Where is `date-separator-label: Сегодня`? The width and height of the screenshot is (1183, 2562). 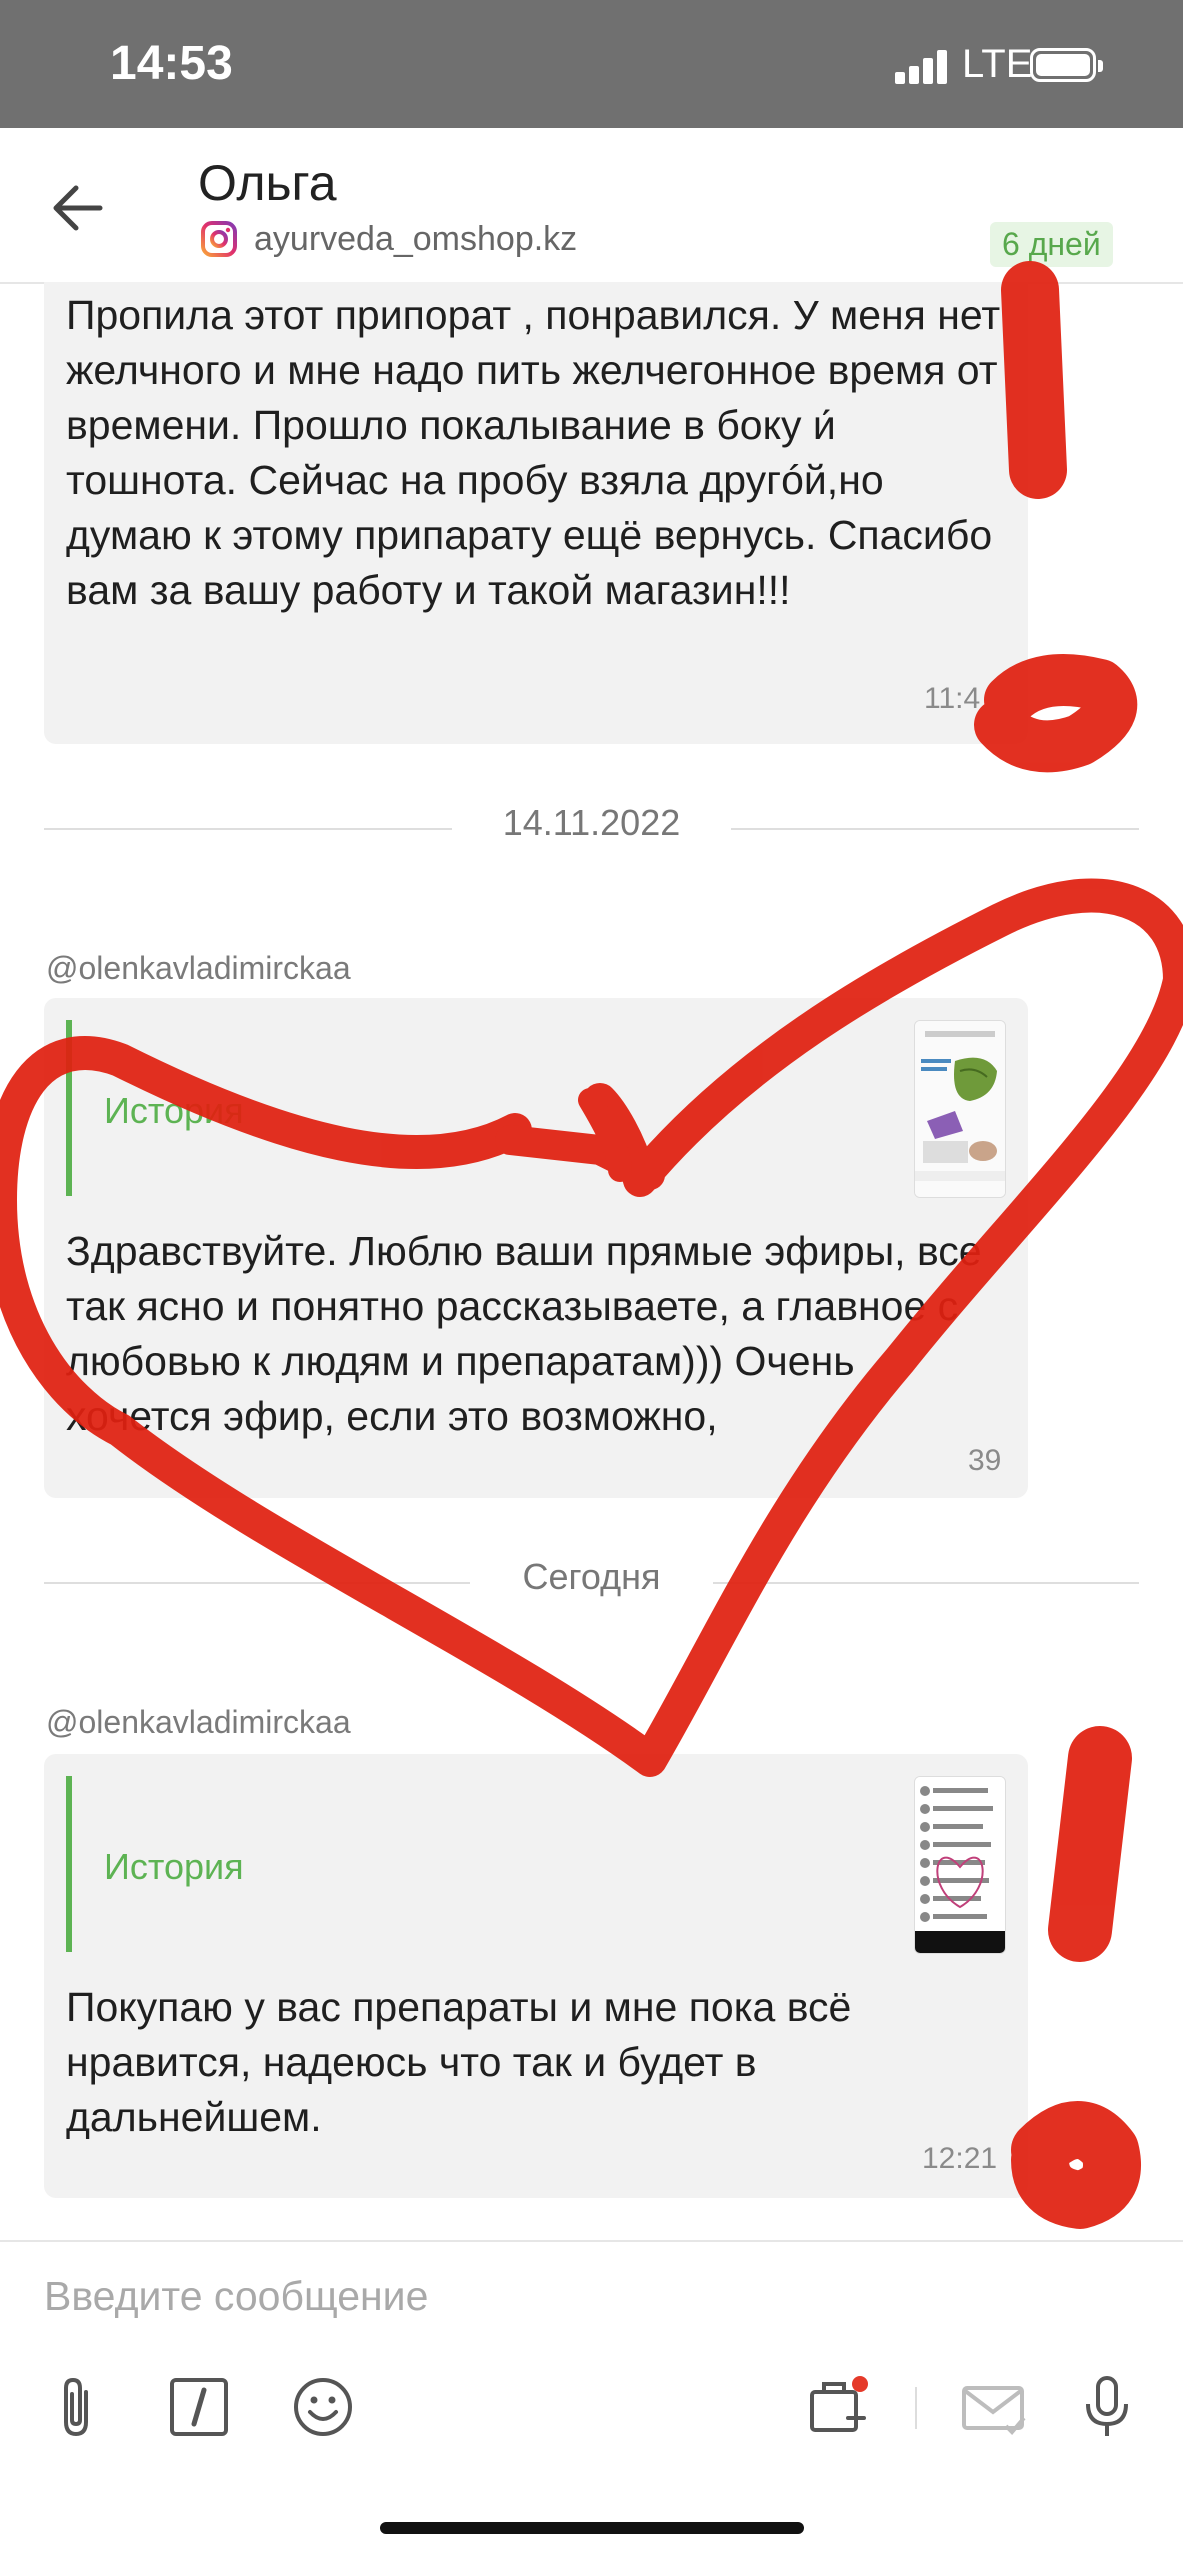
date-separator-label: Сегодня is located at coordinates (591, 1576).